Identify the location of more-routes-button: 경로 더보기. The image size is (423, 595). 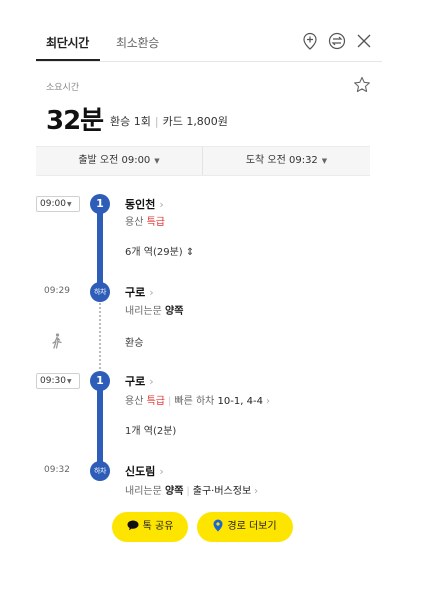
(245, 527).